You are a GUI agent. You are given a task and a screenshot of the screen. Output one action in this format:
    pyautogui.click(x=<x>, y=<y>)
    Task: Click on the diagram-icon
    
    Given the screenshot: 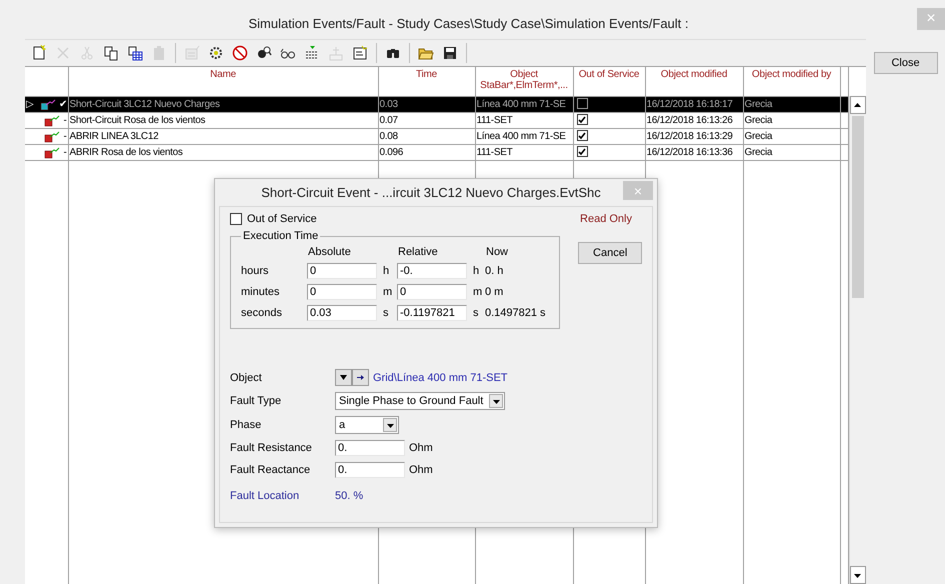 What is the action you would take?
    pyautogui.click(x=336, y=53)
    